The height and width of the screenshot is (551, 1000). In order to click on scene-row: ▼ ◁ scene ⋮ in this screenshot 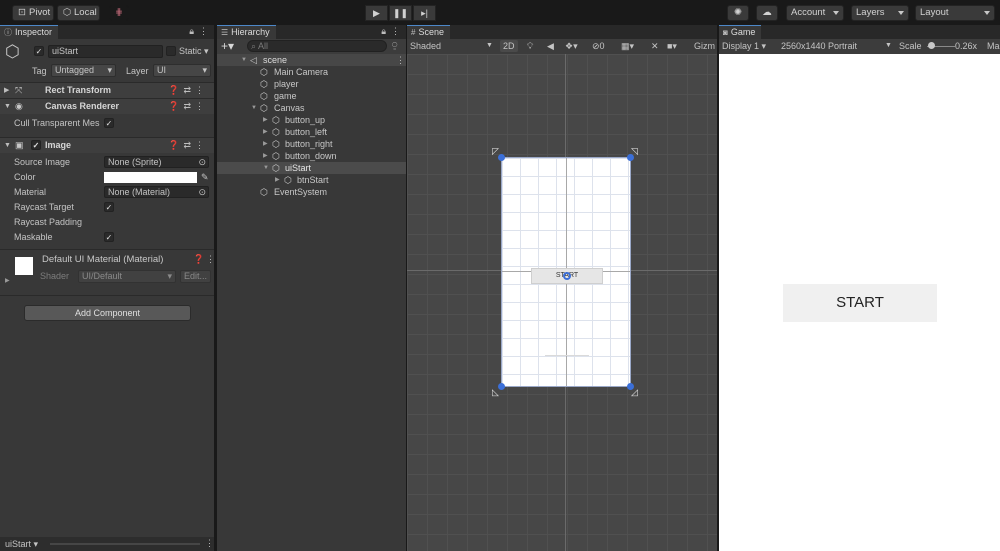, I will do `click(311, 60)`.